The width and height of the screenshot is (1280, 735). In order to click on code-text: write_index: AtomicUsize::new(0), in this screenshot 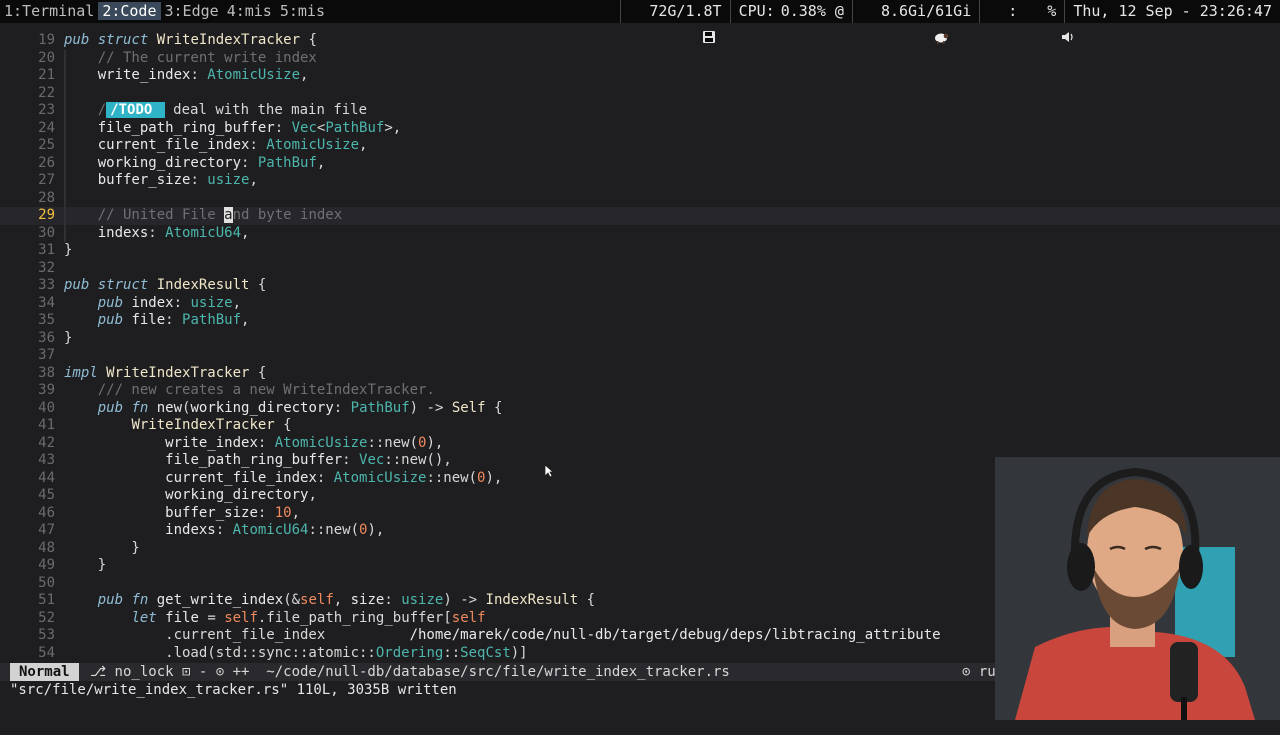, I will do `click(253, 444)`.